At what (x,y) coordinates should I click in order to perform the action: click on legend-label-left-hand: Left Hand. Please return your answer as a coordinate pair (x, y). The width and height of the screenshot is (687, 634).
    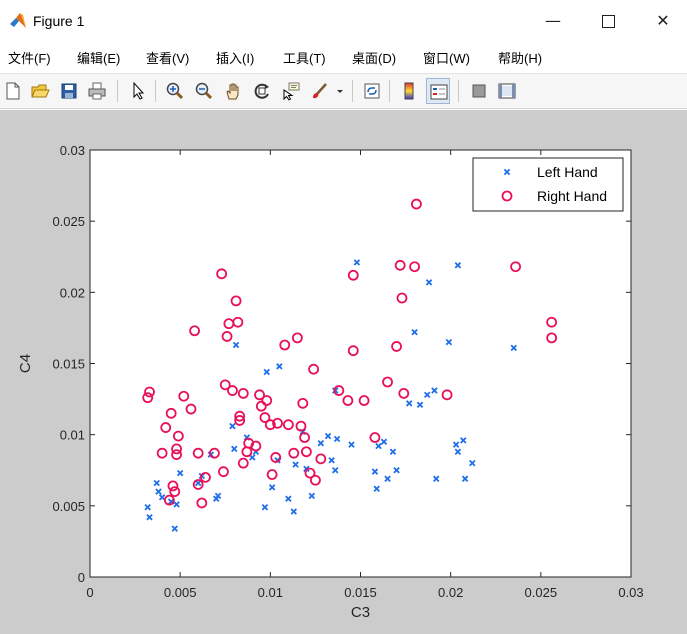
    Looking at the image, I should click on (567, 172).